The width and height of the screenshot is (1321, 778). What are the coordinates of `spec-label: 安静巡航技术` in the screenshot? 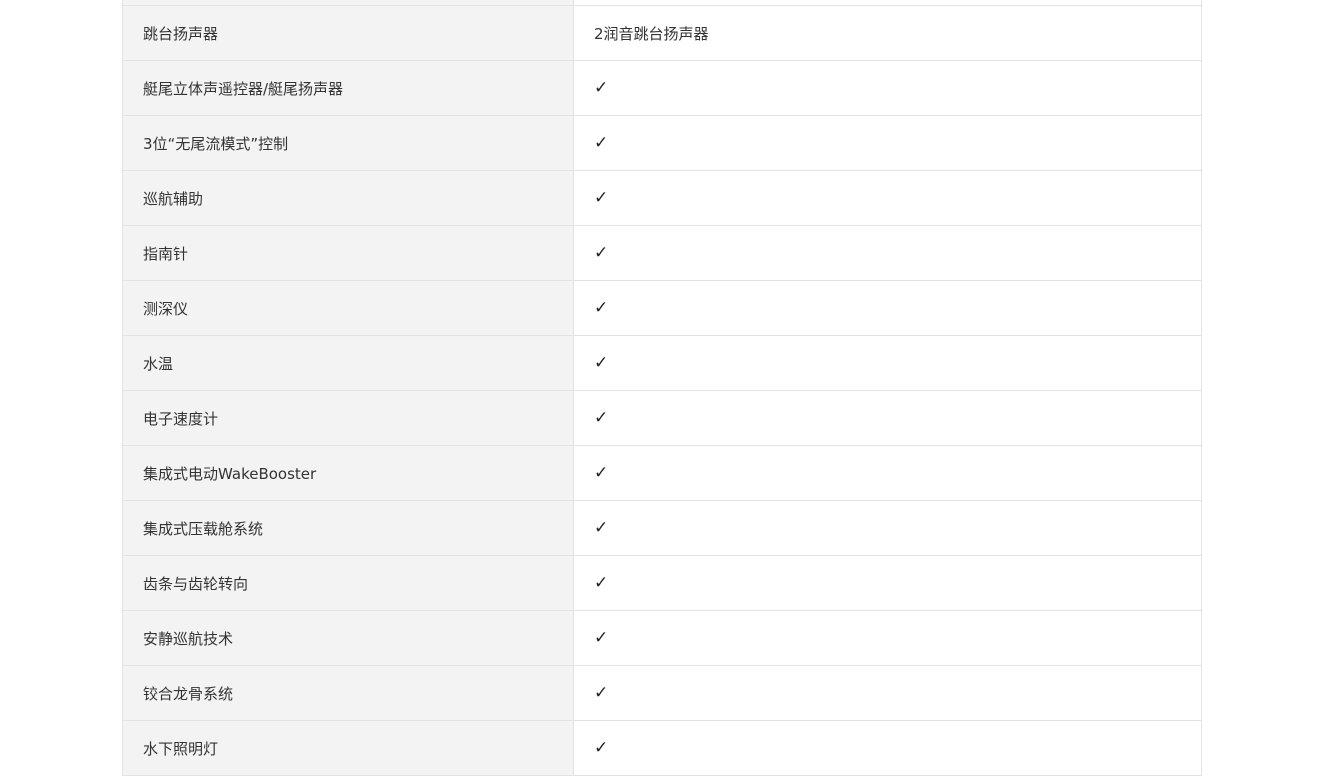 It's located at (348, 638).